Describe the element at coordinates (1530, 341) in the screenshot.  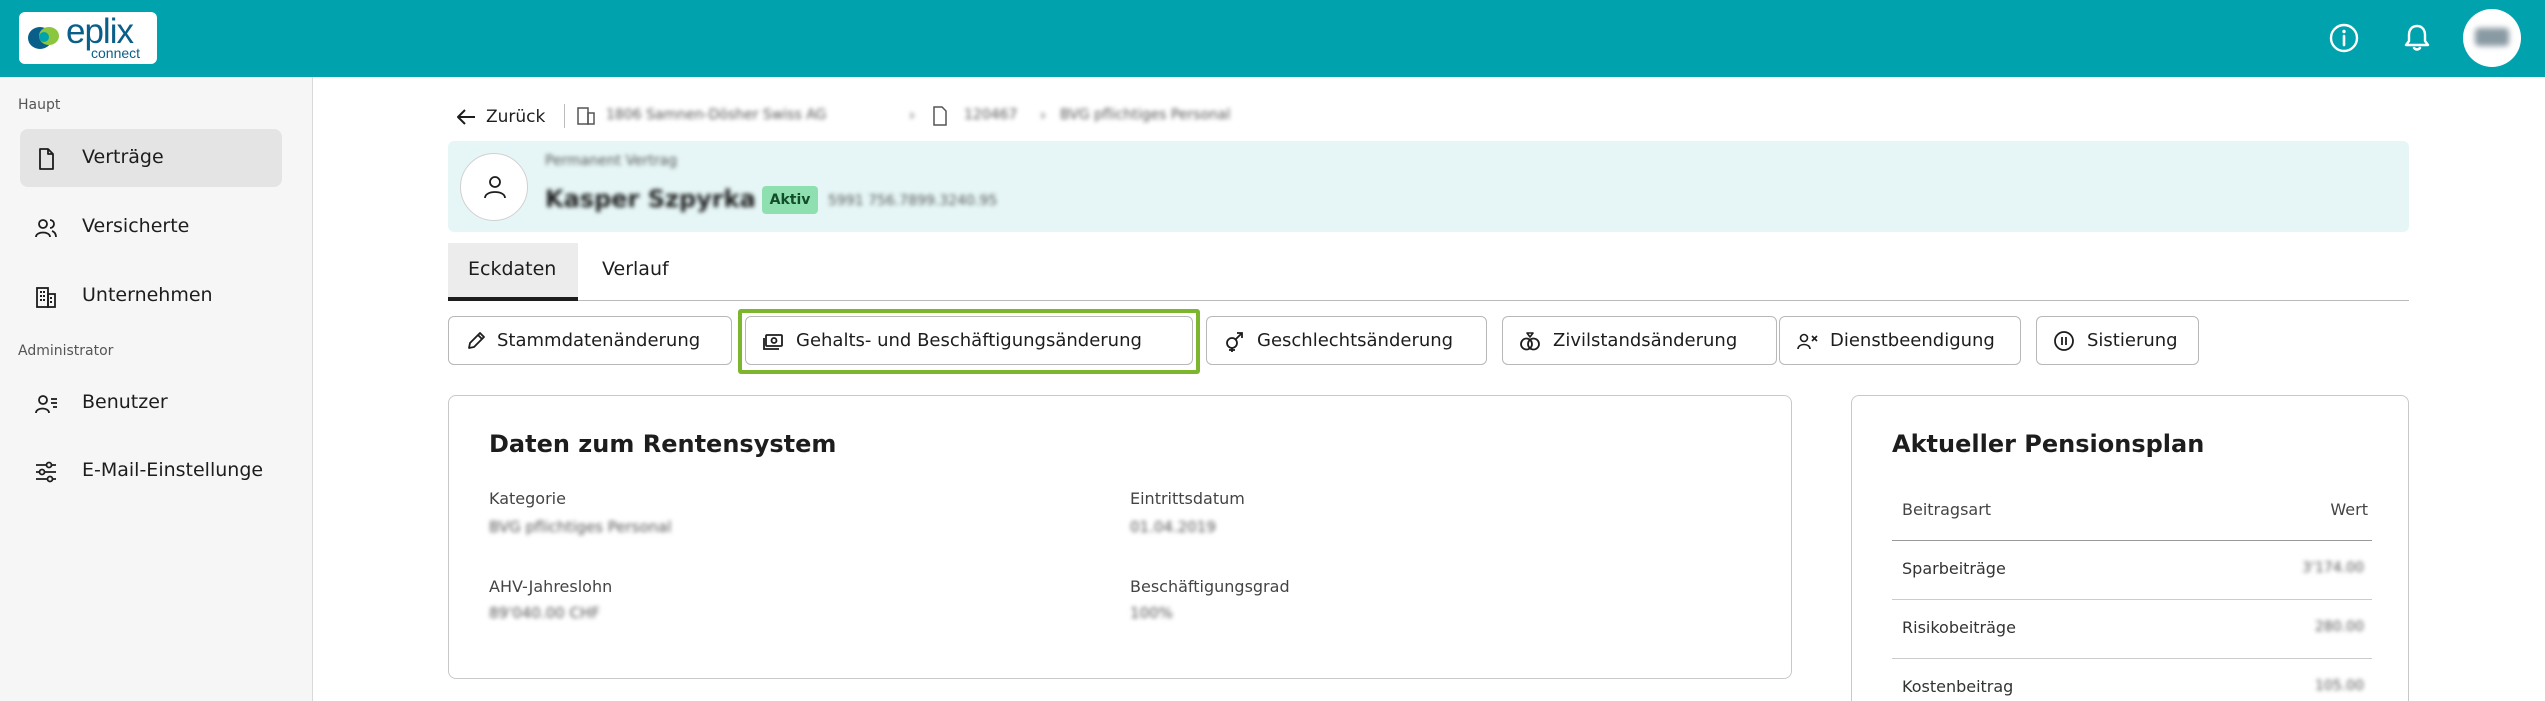
I see `rings-icon` at that location.